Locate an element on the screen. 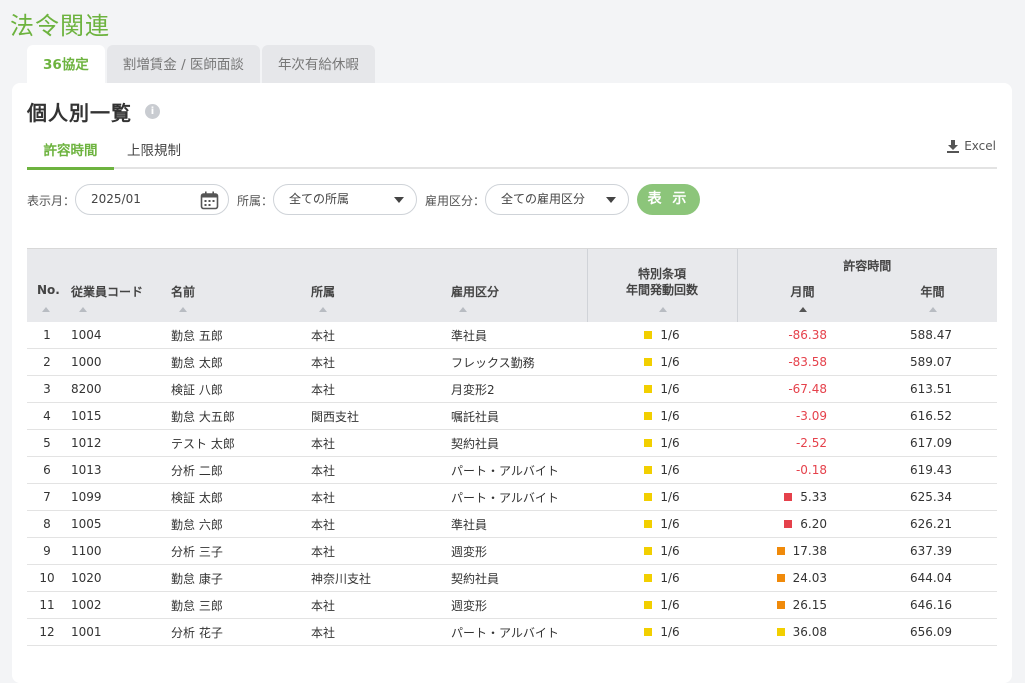 The width and height of the screenshot is (1025, 683). table-row: 2 1000 勤怠 太郎 本社 フレックス勤務 1/6 -83.58 589.07 is located at coordinates (512, 362).